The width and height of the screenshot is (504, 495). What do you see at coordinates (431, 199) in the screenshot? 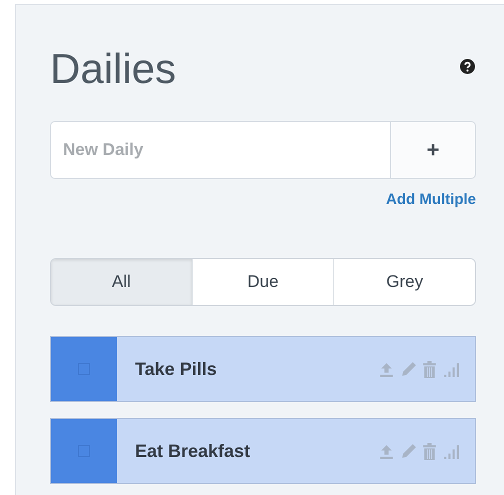
I see `add-multiple-link: Add Multiple` at bounding box center [431, 199].